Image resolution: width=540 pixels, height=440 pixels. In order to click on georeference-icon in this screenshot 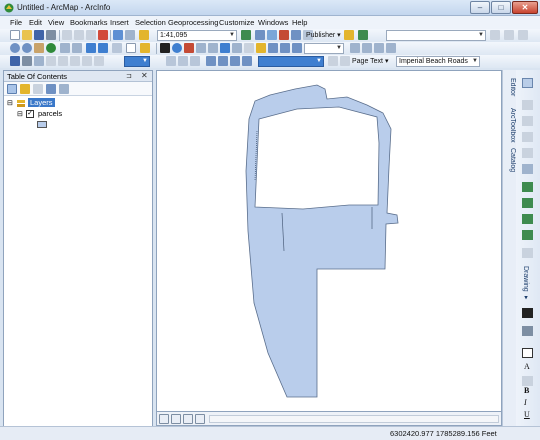, I will do `click(27, 61)`.